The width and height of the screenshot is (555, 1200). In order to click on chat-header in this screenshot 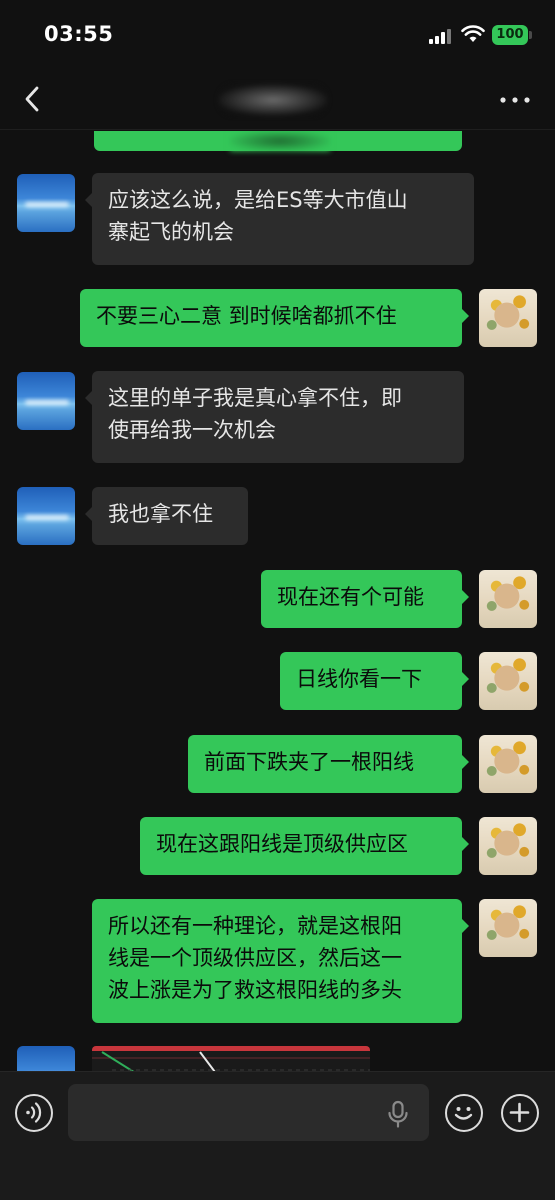, I will do `click(277, 100)`.